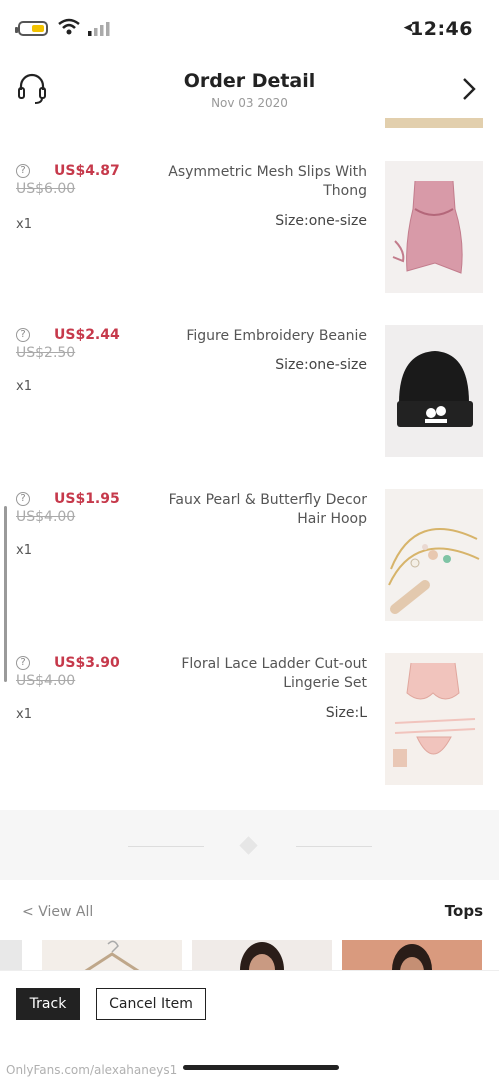 This screenshot has width=499, height=1081. Describe the element at coordinates (69, 26) in the screenshot. I see `wifi-icon` at that location.